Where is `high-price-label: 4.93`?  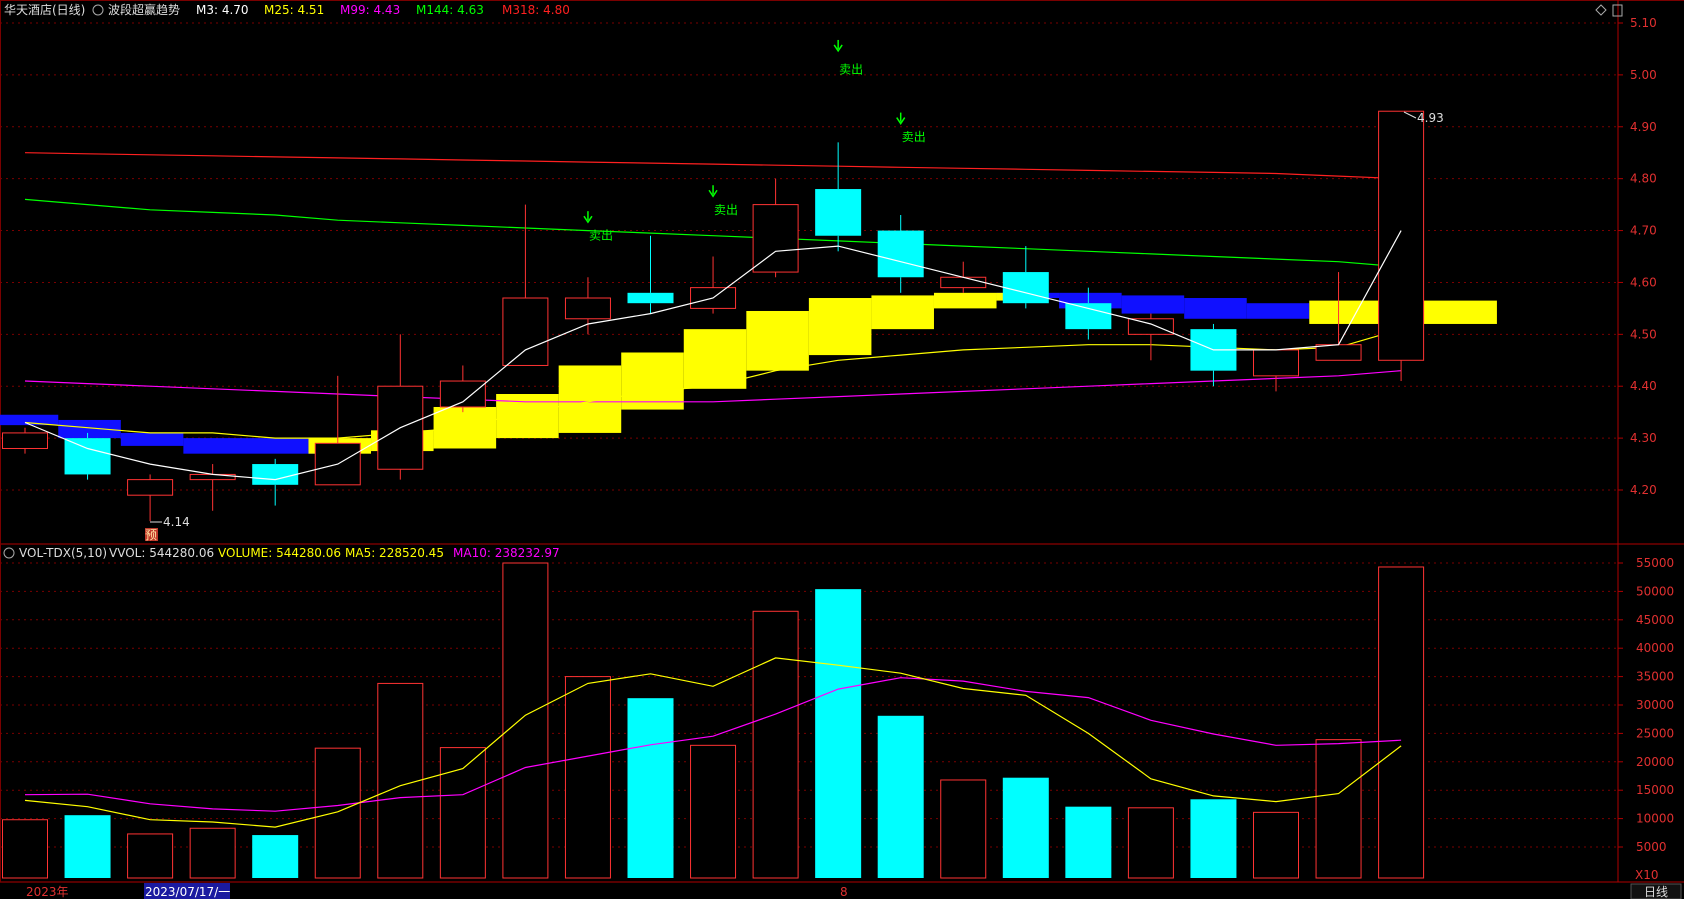 high-price-label: 4.93 is located at coordinates (1430, 118).